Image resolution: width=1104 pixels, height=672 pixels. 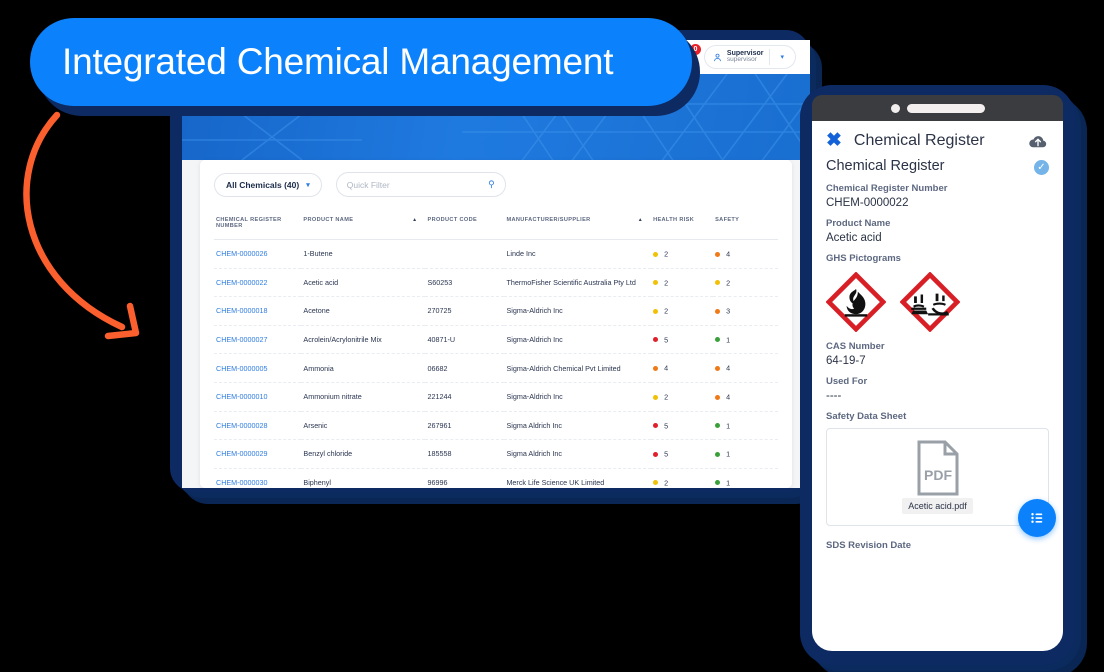 I want to click on cell-product-name: Ammonium nitrate, so click(x=363, y=397).